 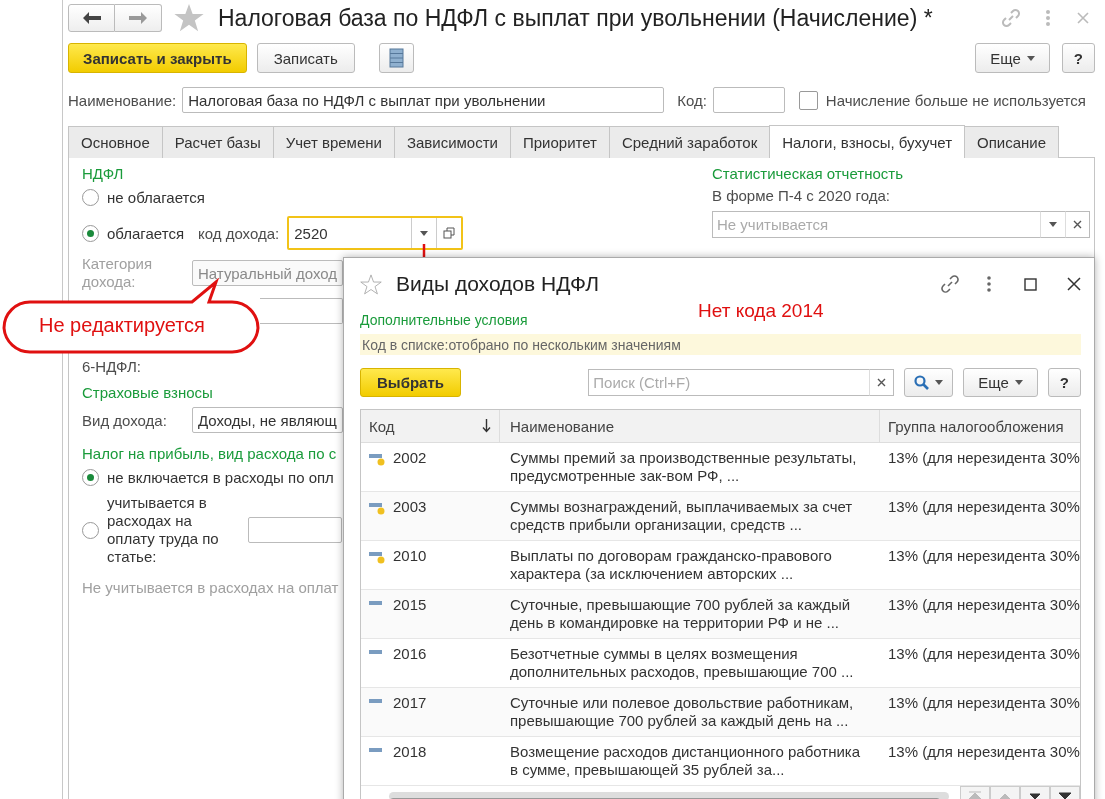 What do you see at coordinates (209, 454) in the screenshot?
I see `section-title: Налог на прибыль, вид расхода по с` at bounding box center [209, 454].